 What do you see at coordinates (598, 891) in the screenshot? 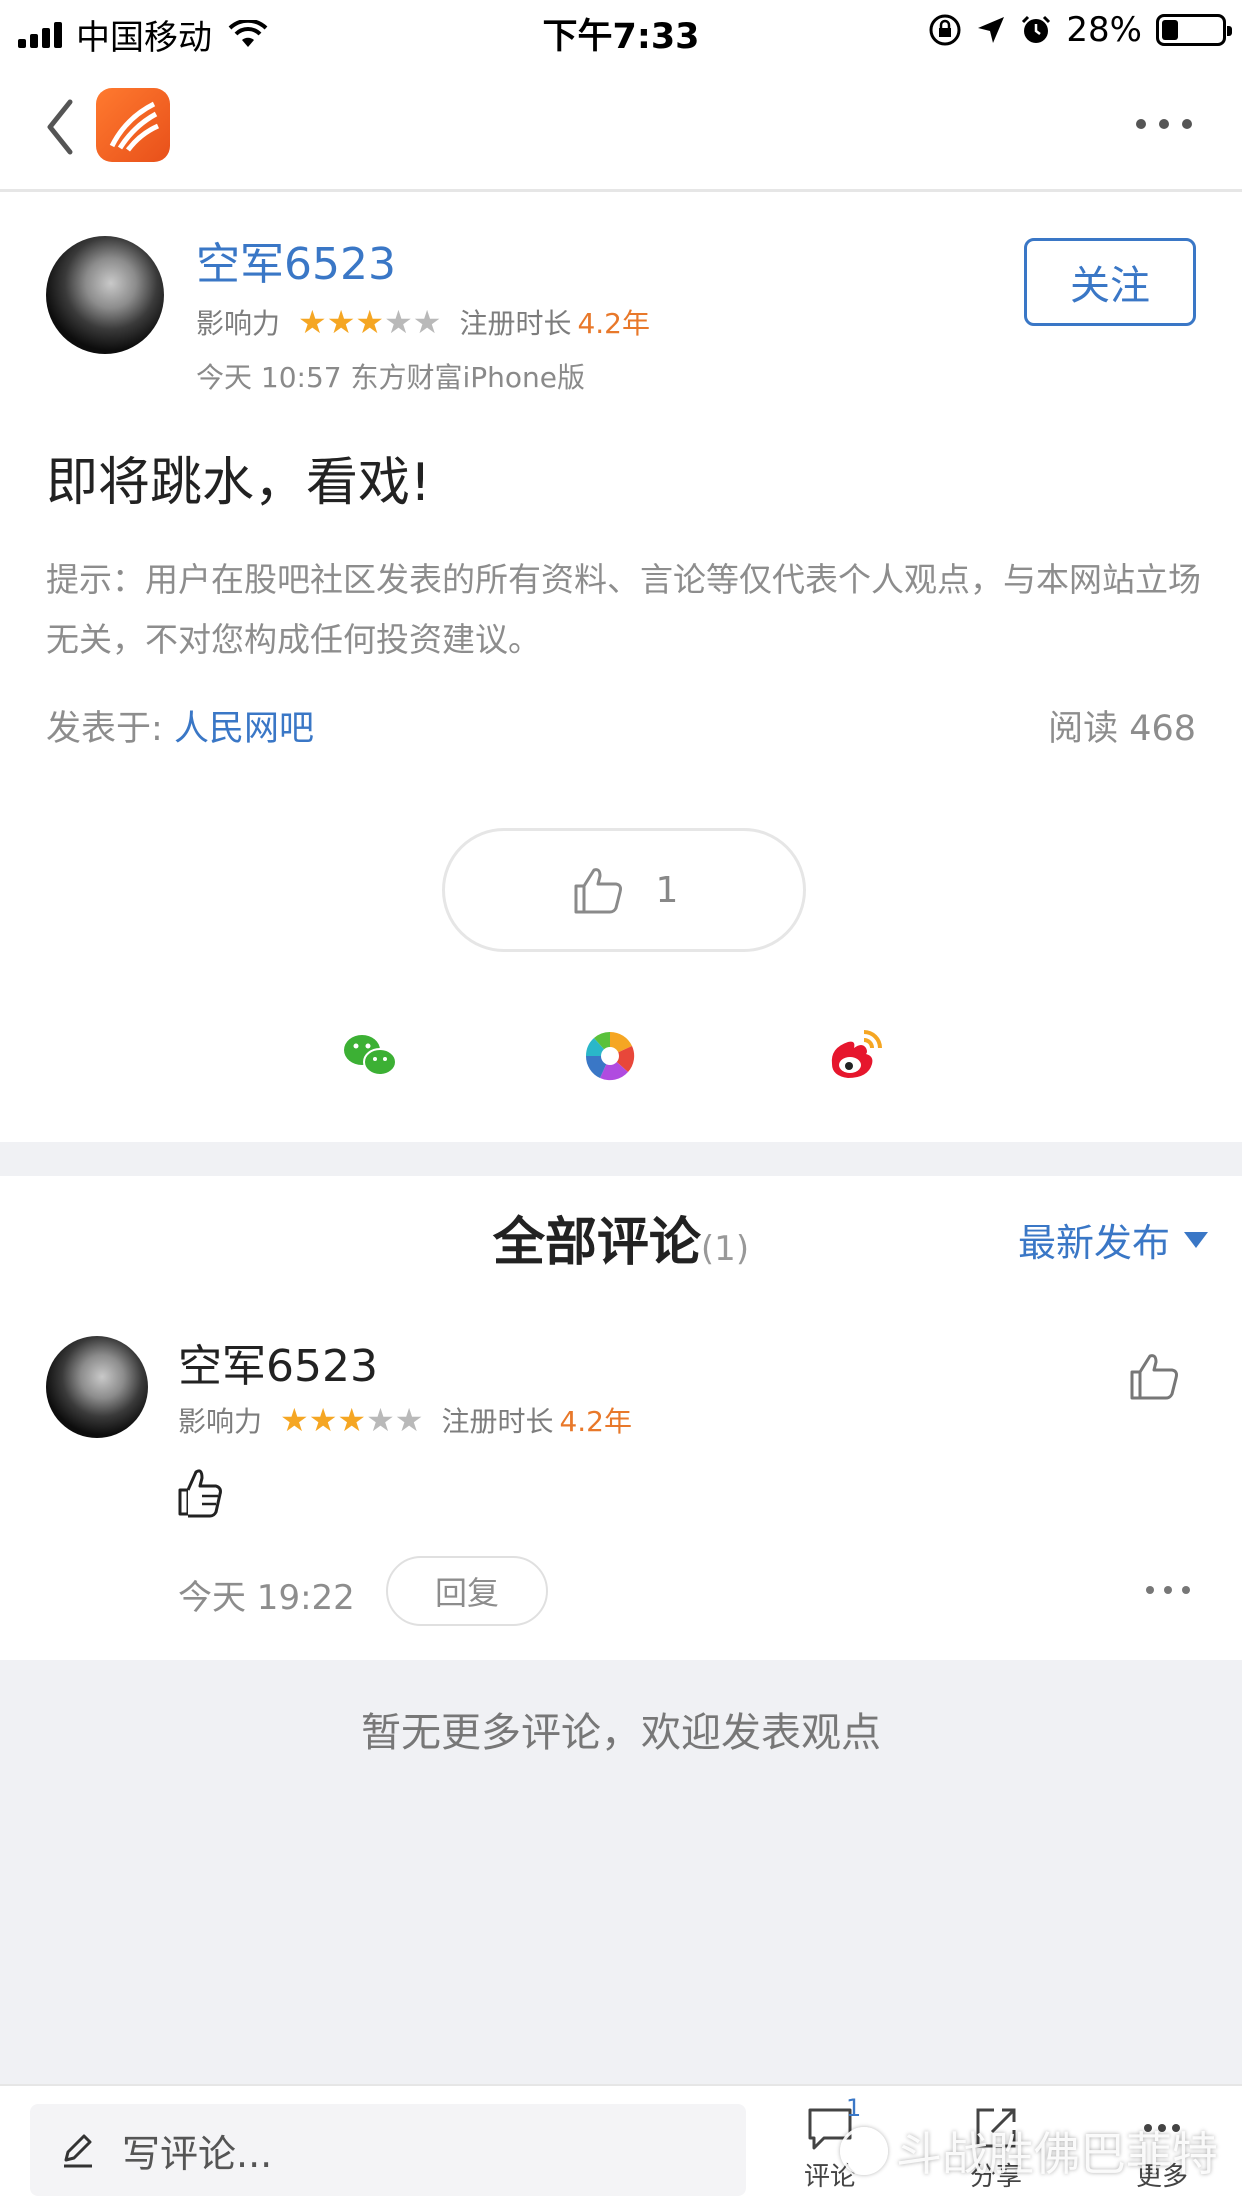
I see `thumbs-up-icon` at bounding box center [598, 891].